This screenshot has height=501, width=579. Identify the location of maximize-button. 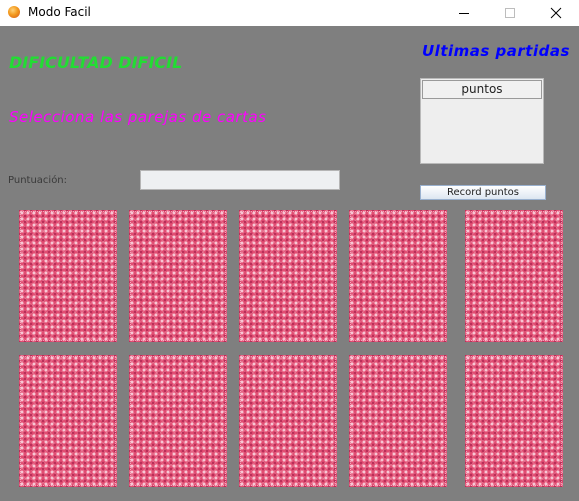
(510, 13).